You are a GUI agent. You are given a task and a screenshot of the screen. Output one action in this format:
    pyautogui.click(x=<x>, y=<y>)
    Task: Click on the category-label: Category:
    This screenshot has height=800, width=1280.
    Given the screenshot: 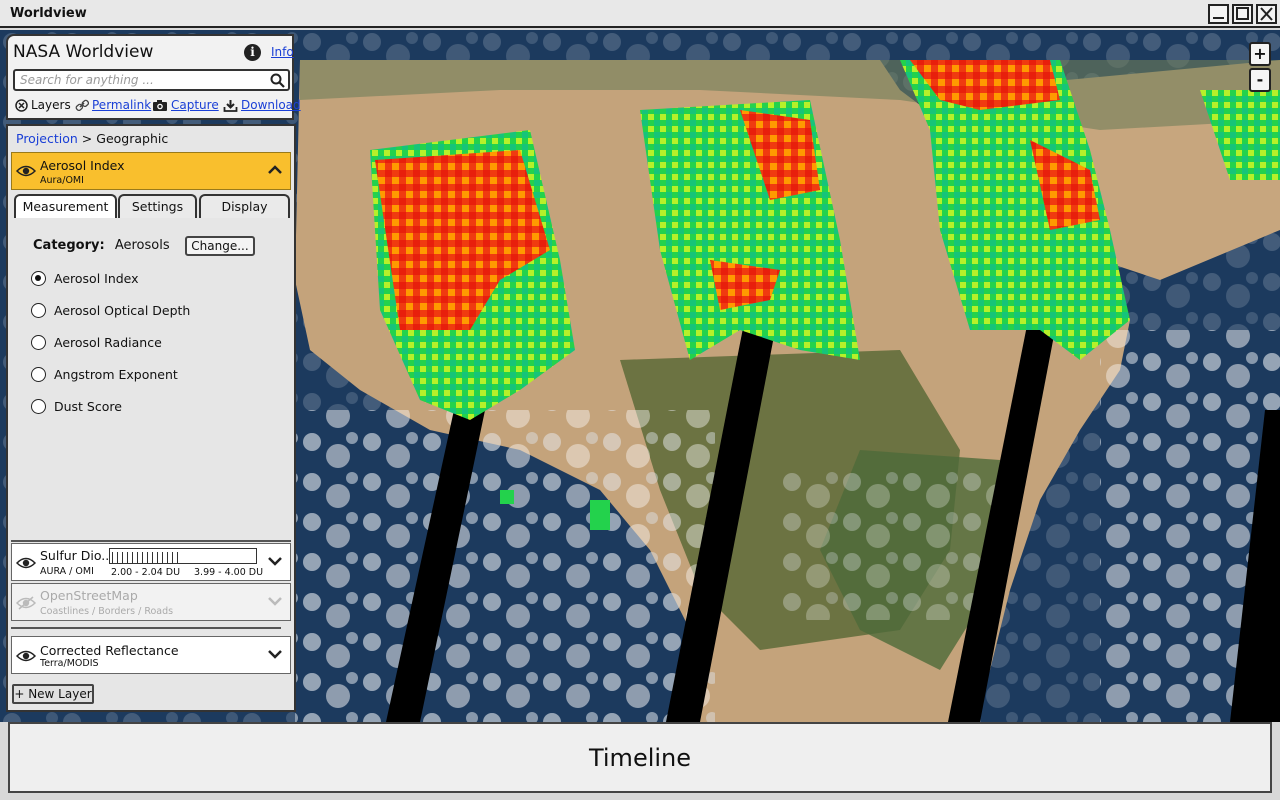 What is the action you would take?
    pyautogui.click(x=69, y=245)
    